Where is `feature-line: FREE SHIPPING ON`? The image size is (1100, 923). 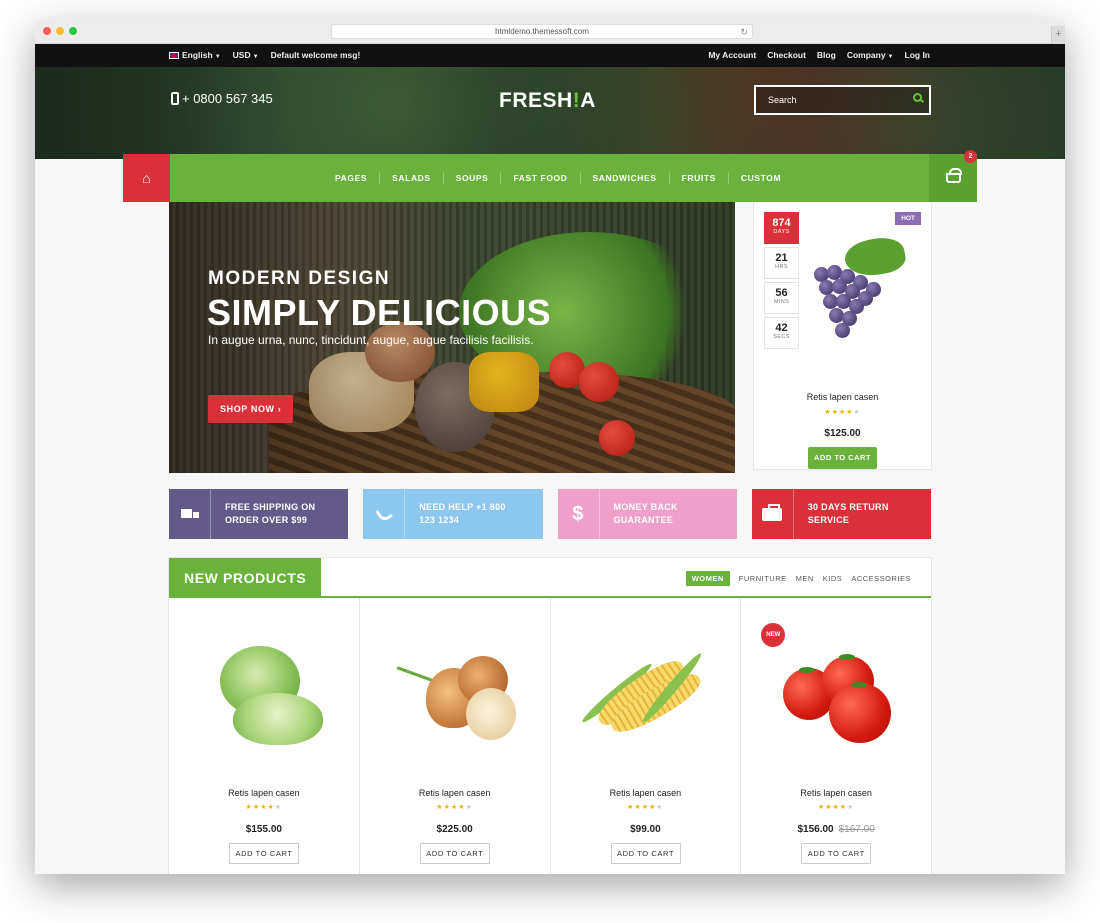
feature-line: FREE SHIPPING ON is located at coordinates (270, 507).